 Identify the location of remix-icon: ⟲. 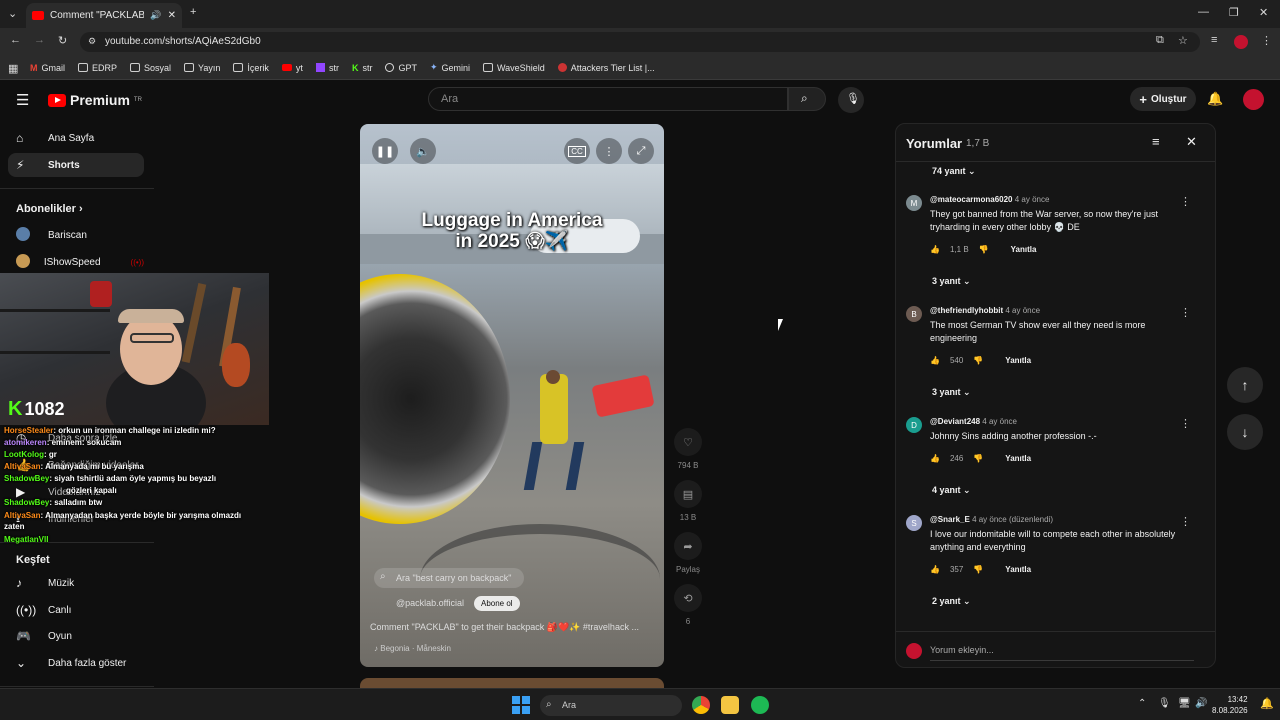
(688, 598).